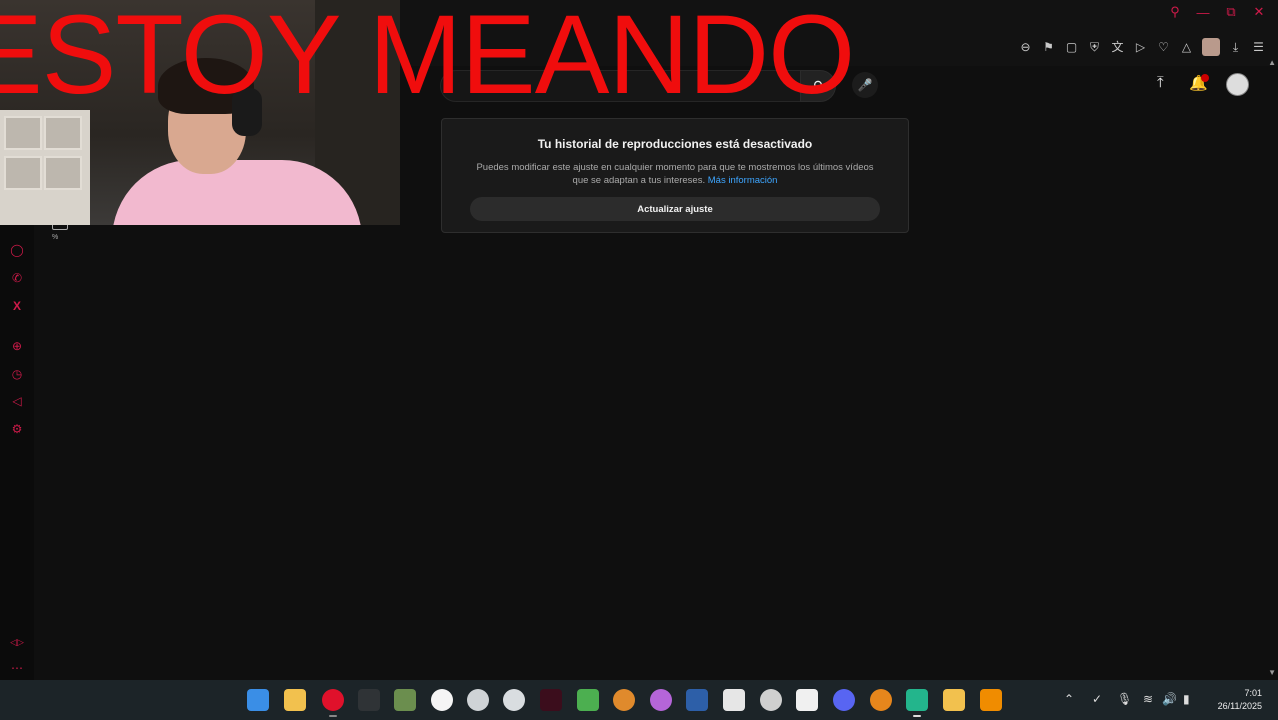  What do you see at coordinates (17, 668) in the screenshot?
I see `more-icon: ⋯` at bounding box center [17, 668].